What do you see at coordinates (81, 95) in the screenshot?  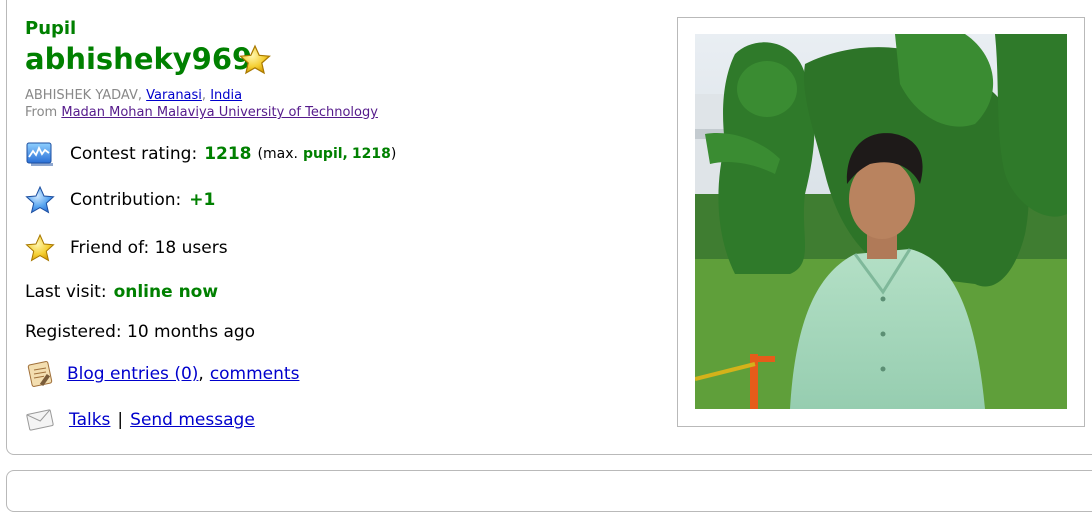 I see `full-name: ABHISHEK YADAV` at bounding box center [81, 95].